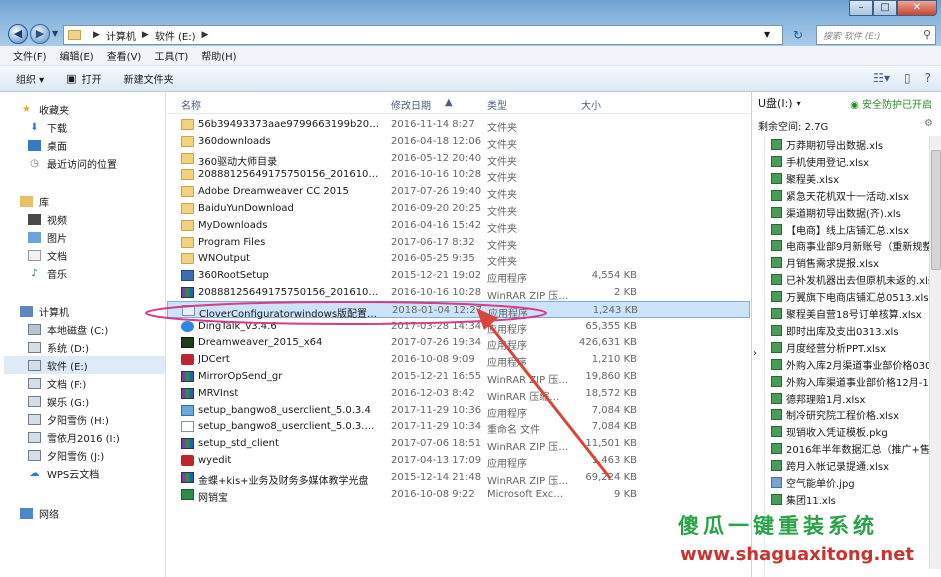 This screenshot has height=577, width=941. I want to click on nav-desktop: 桌面, so click(47, 145).